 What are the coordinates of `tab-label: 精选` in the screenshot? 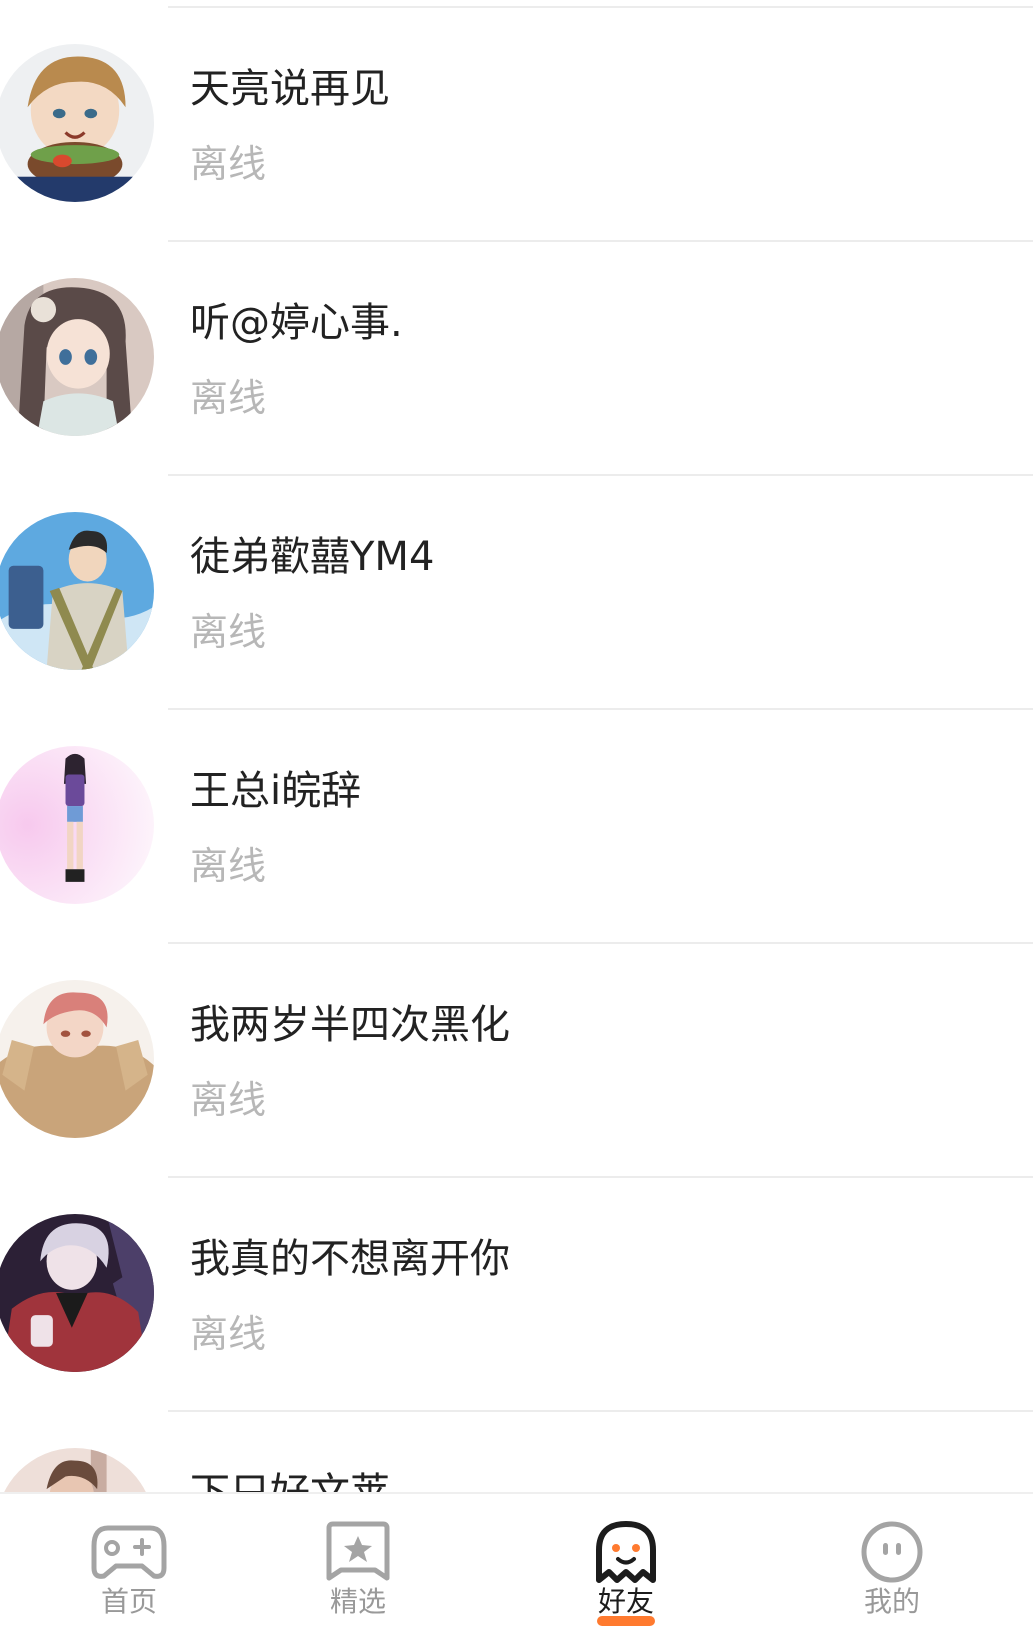 It's located at (357, 1601).